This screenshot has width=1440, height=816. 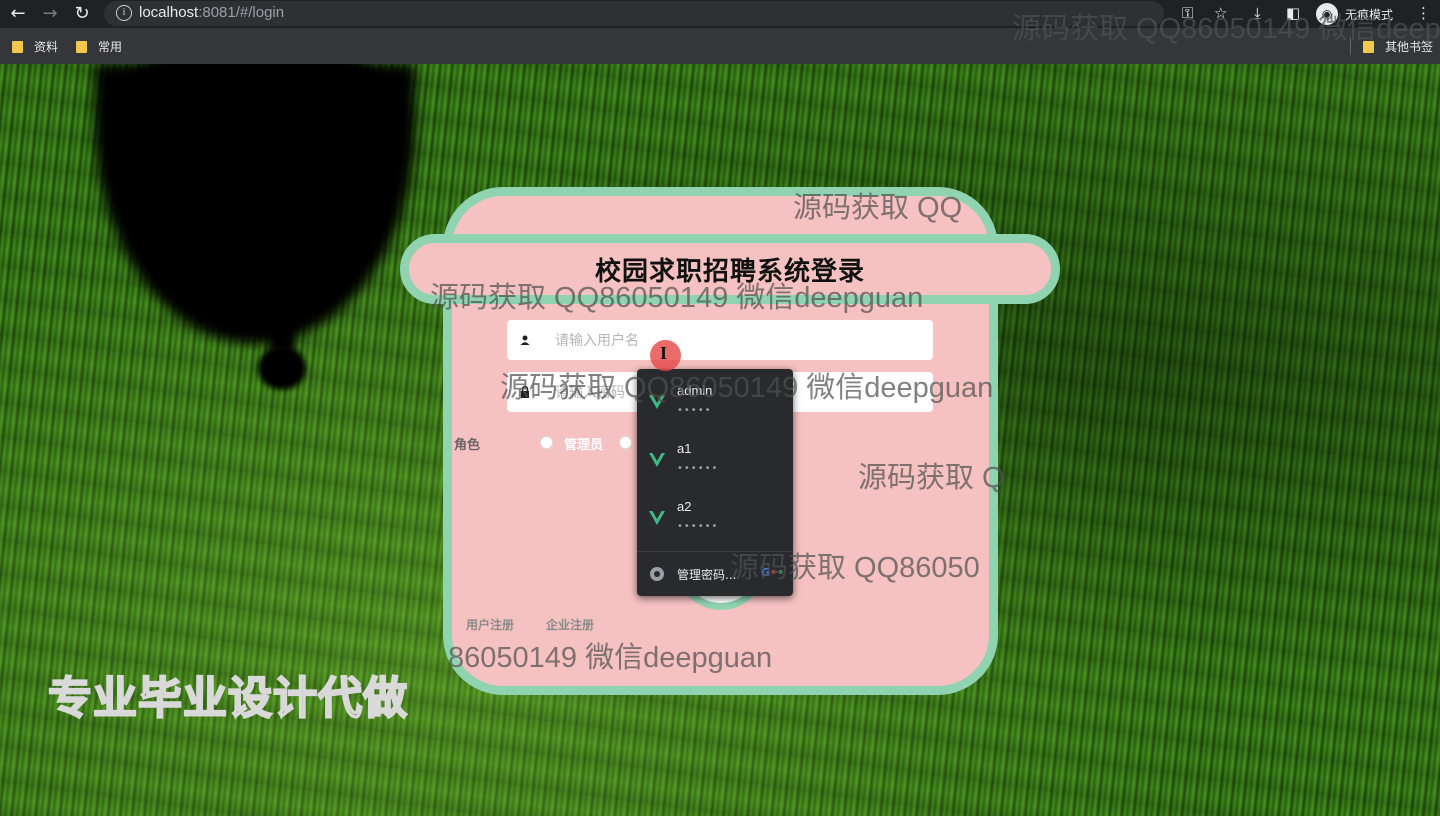 What do you see at coordinates (657, 574) in the screenshot?
I see `chrome-icon` at bounding box center [657, 574].